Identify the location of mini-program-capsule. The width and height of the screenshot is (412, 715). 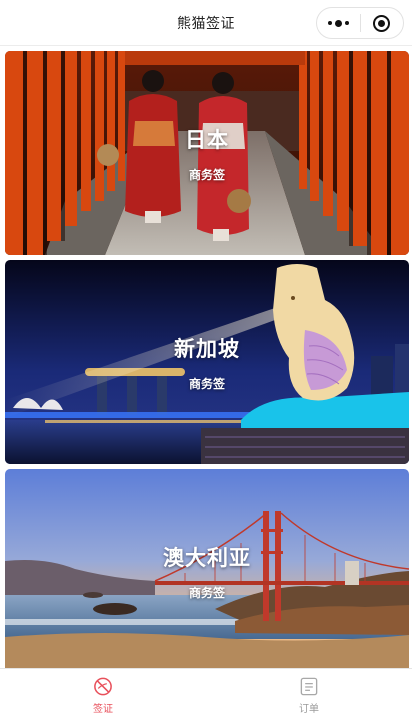
(360, 23).